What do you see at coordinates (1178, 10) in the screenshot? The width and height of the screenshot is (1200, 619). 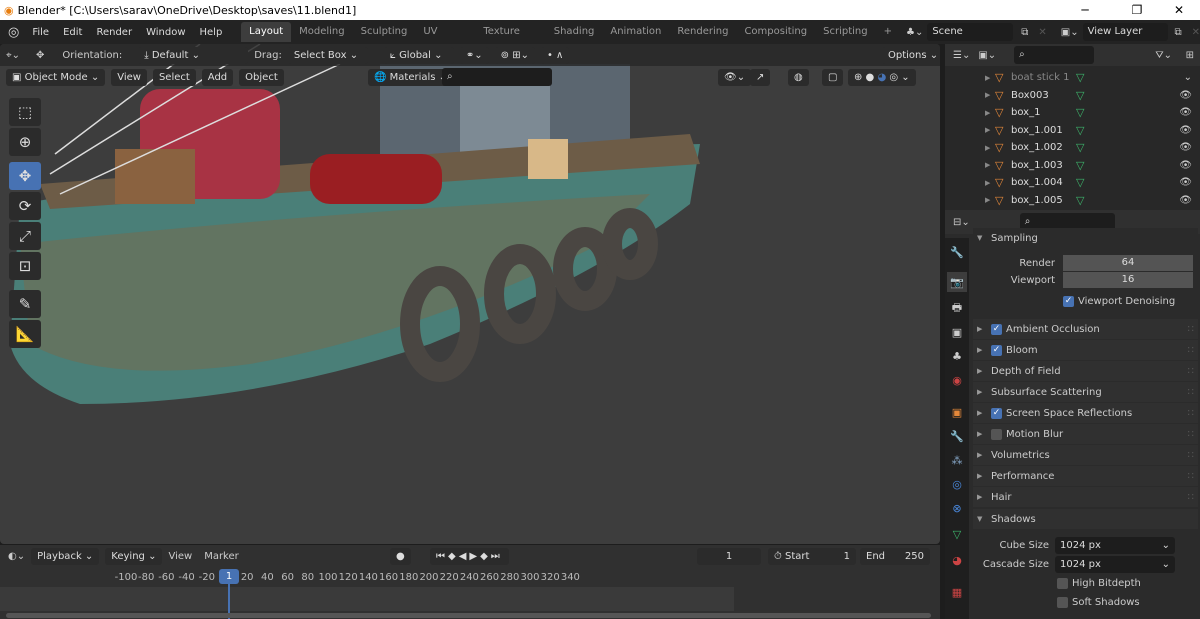 I see `close-button: ✕` at bounding box center [1178, 10].